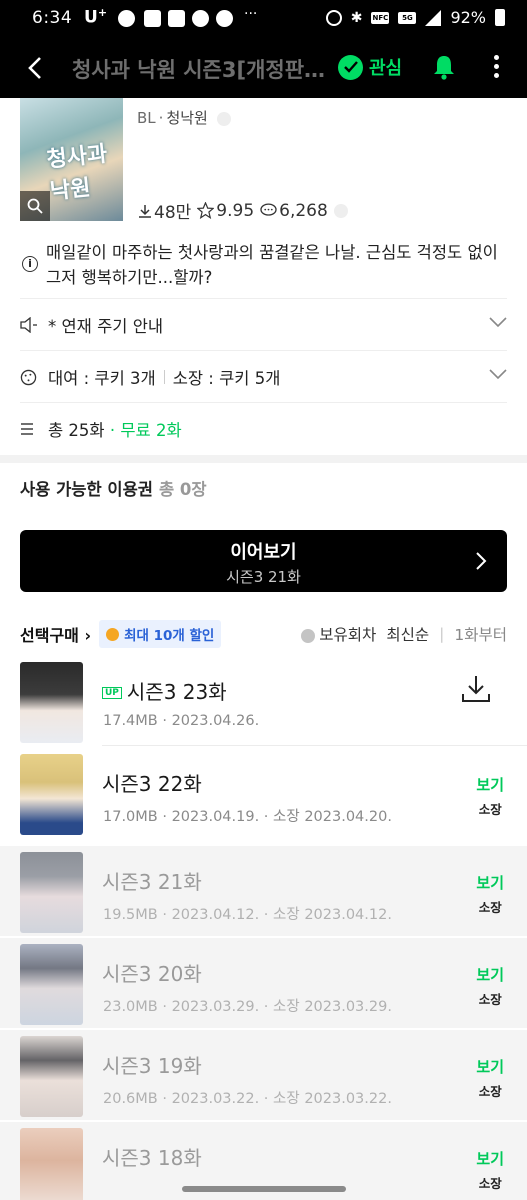 Image resolution: width=527 pixels, height=1200 pixels. Describe the element at coordinates (152, 1158) in the screenshot. I see `episode-title: 시즌3 18화` at that location.